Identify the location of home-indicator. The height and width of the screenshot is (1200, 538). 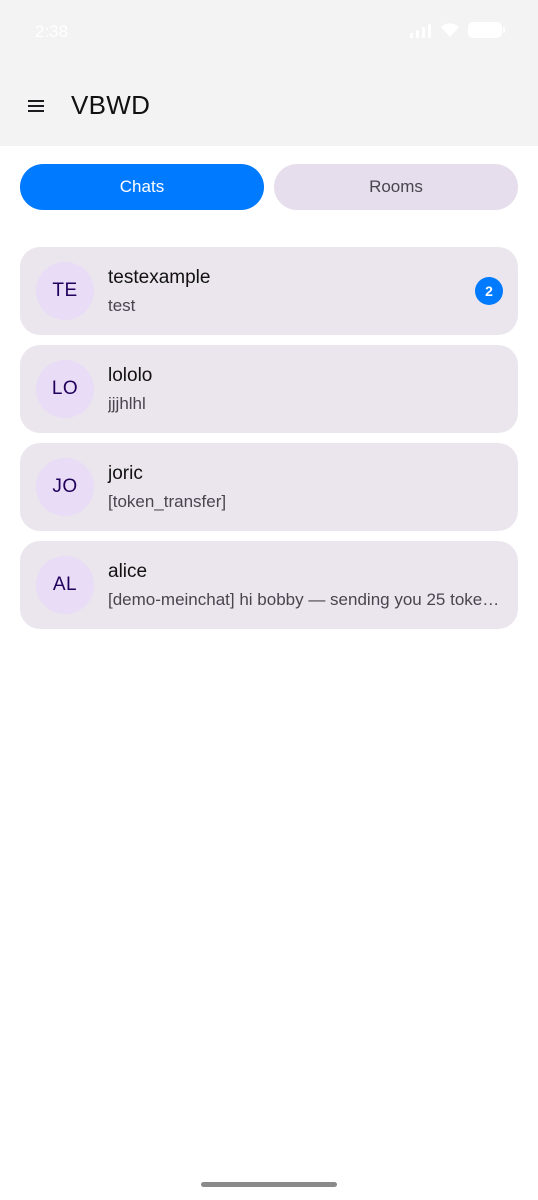
(269, 1184).